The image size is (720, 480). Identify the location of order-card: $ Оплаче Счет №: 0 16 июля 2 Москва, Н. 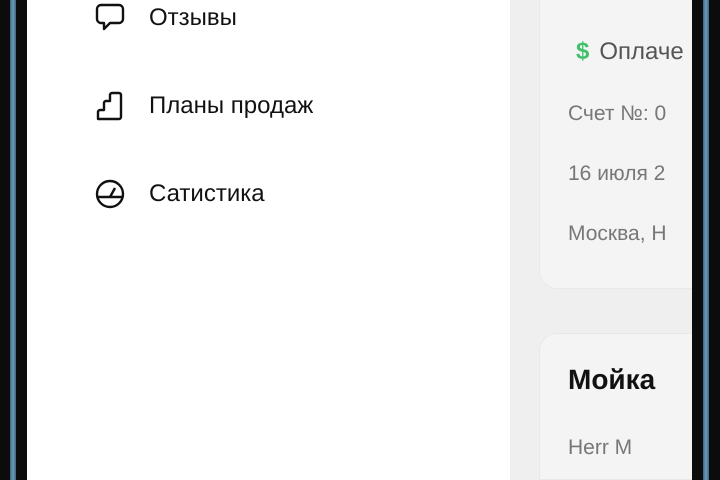
(615, 144).